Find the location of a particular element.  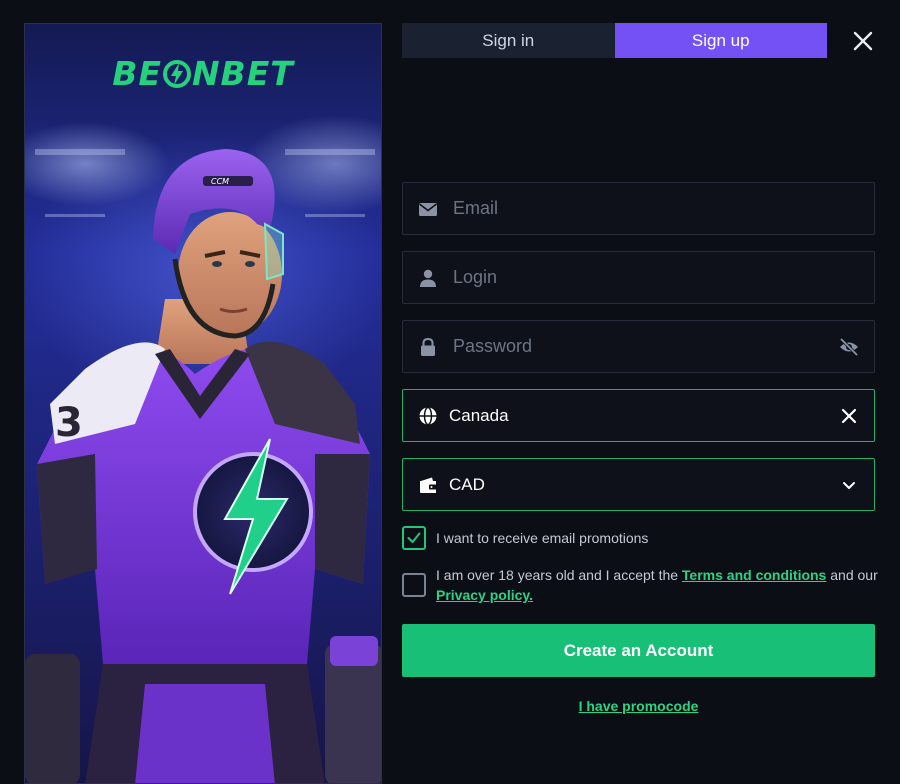

currency-select: CAD is located at coordinates (638, 484).